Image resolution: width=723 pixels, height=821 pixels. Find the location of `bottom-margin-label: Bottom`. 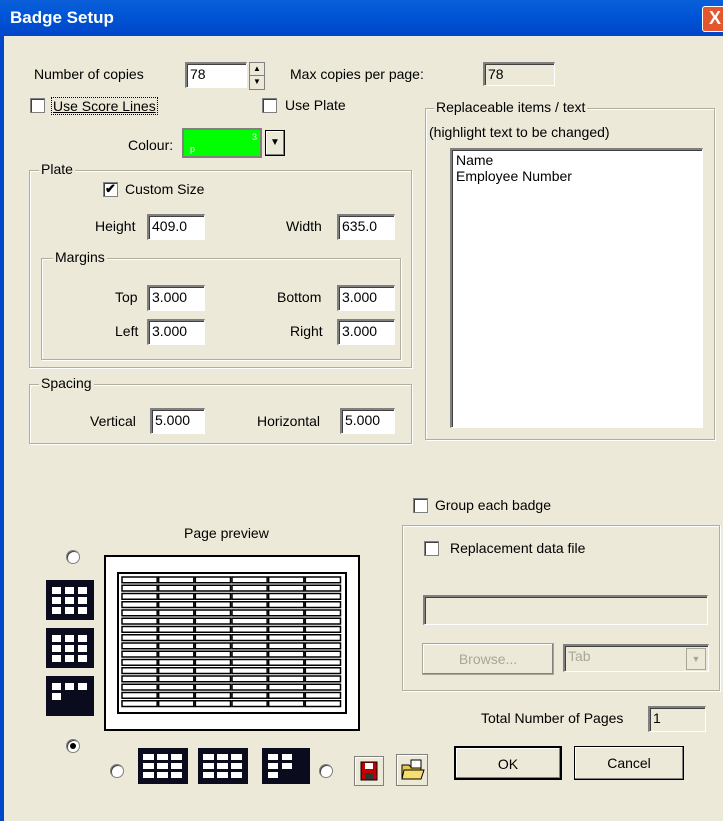

bottom-margin-label: Bottom is located at coordinates (299, 297).